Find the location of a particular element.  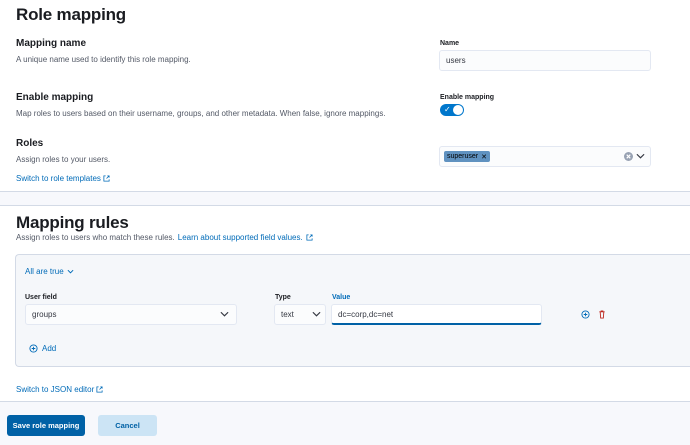

group-operator-label: All are true is located at coordinates (44, 271).